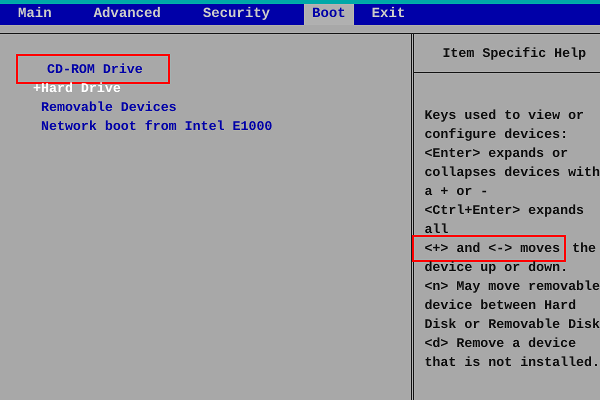 Image resolution: width=600 pixels, height=400 pixels. I want to click on help-text: <d> Remove a device, so click(500, 344).